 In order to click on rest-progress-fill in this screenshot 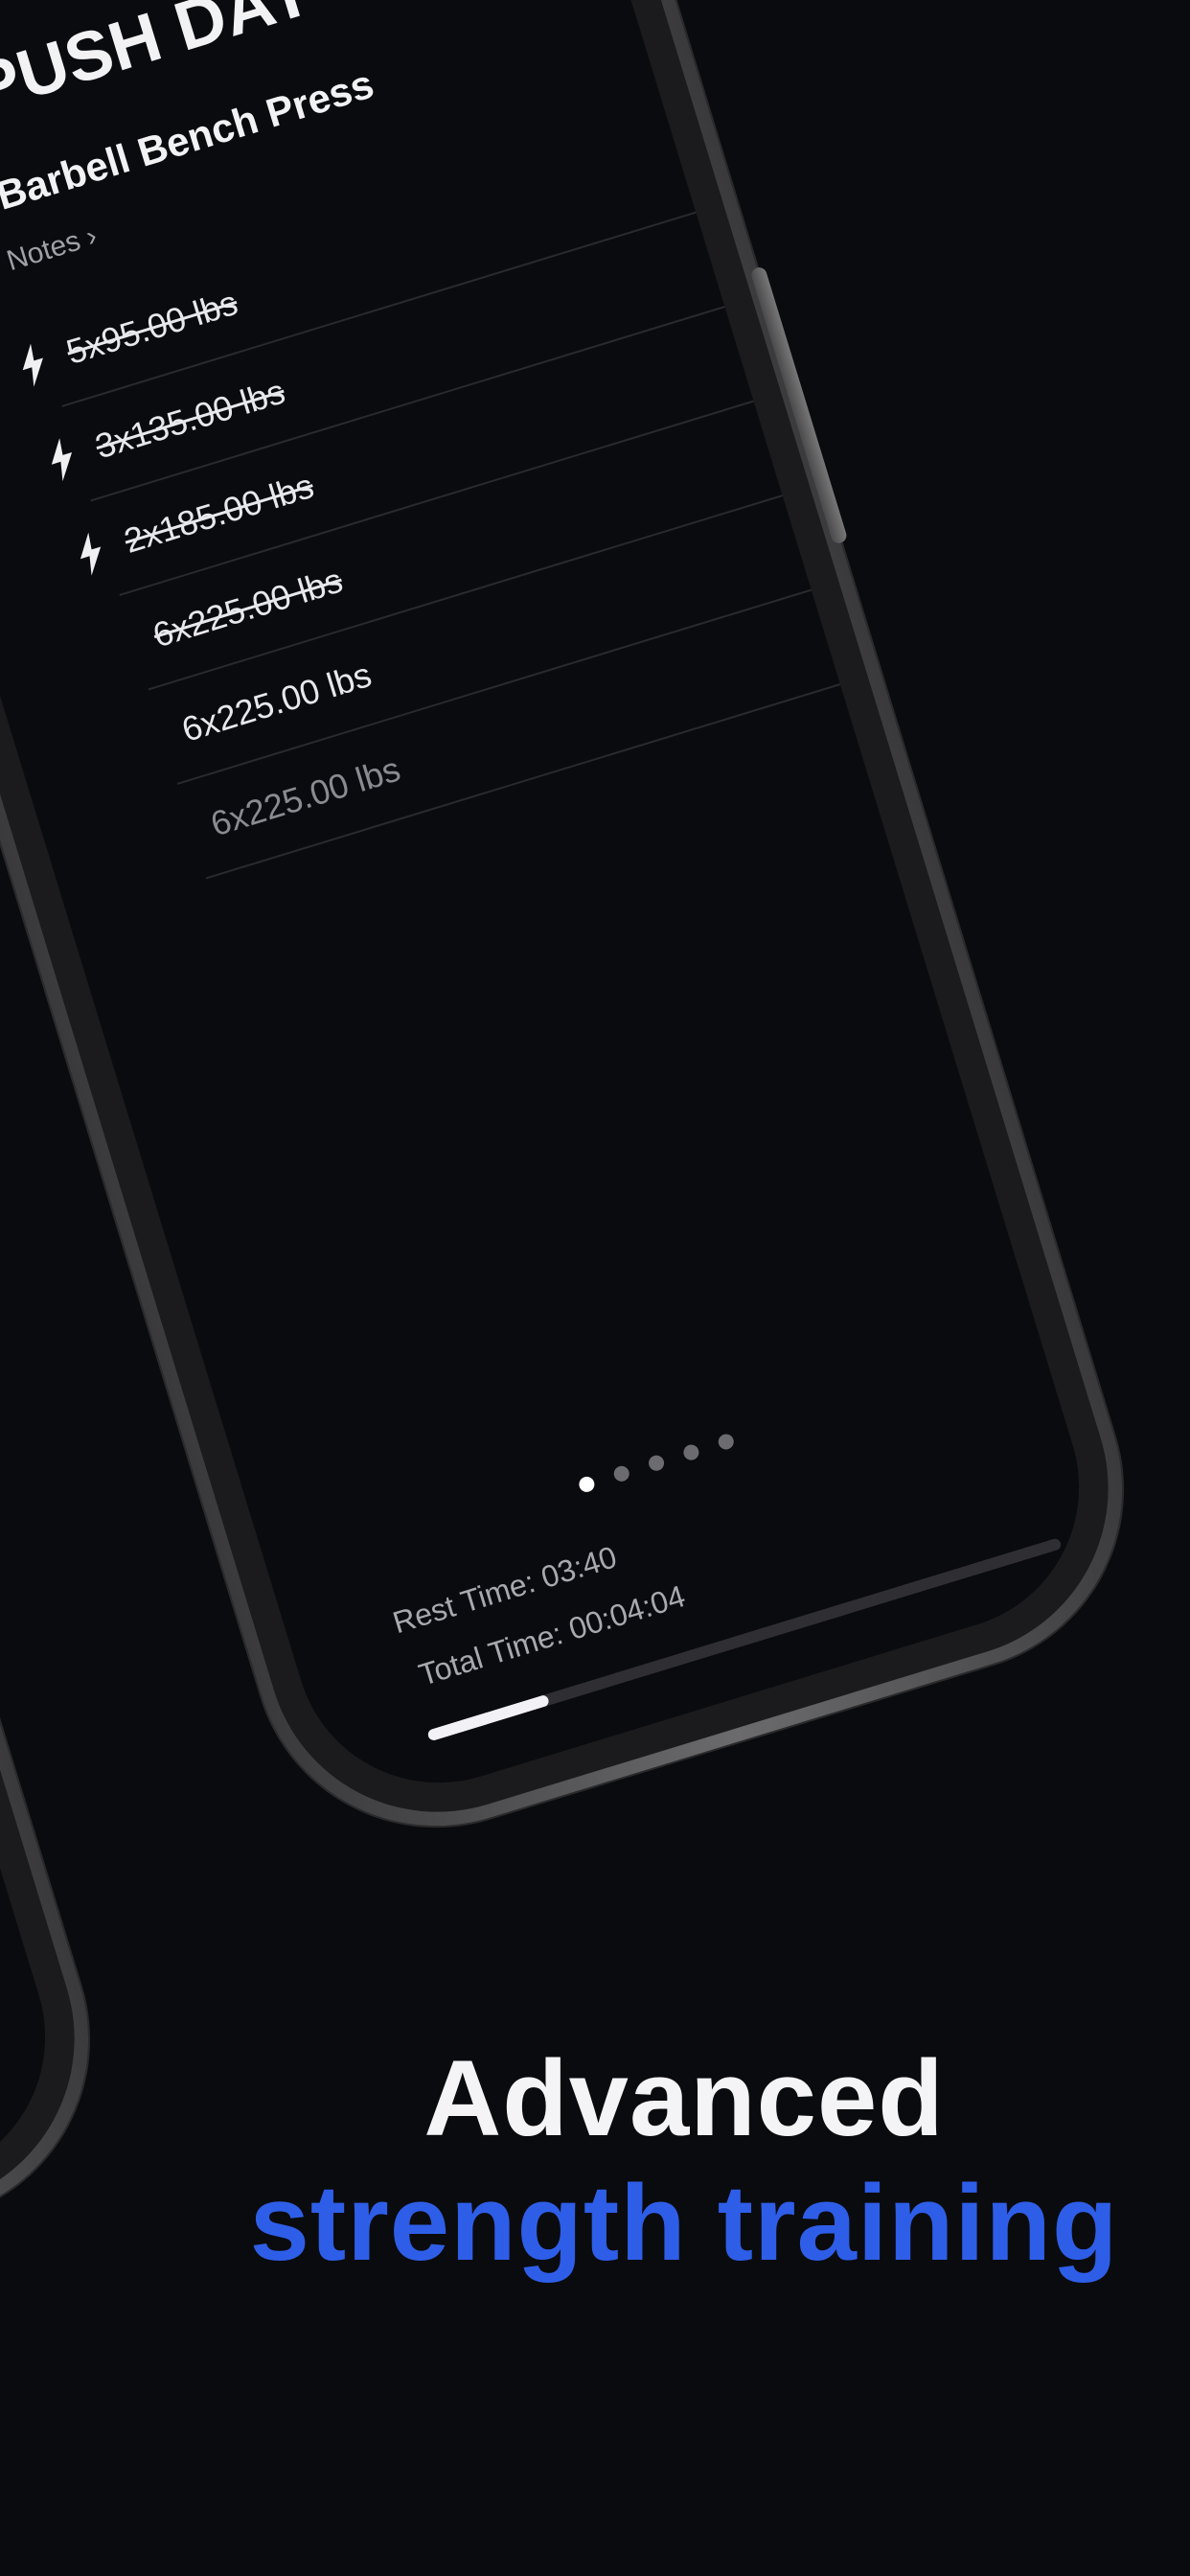, I will do `click(489, 1717)`.